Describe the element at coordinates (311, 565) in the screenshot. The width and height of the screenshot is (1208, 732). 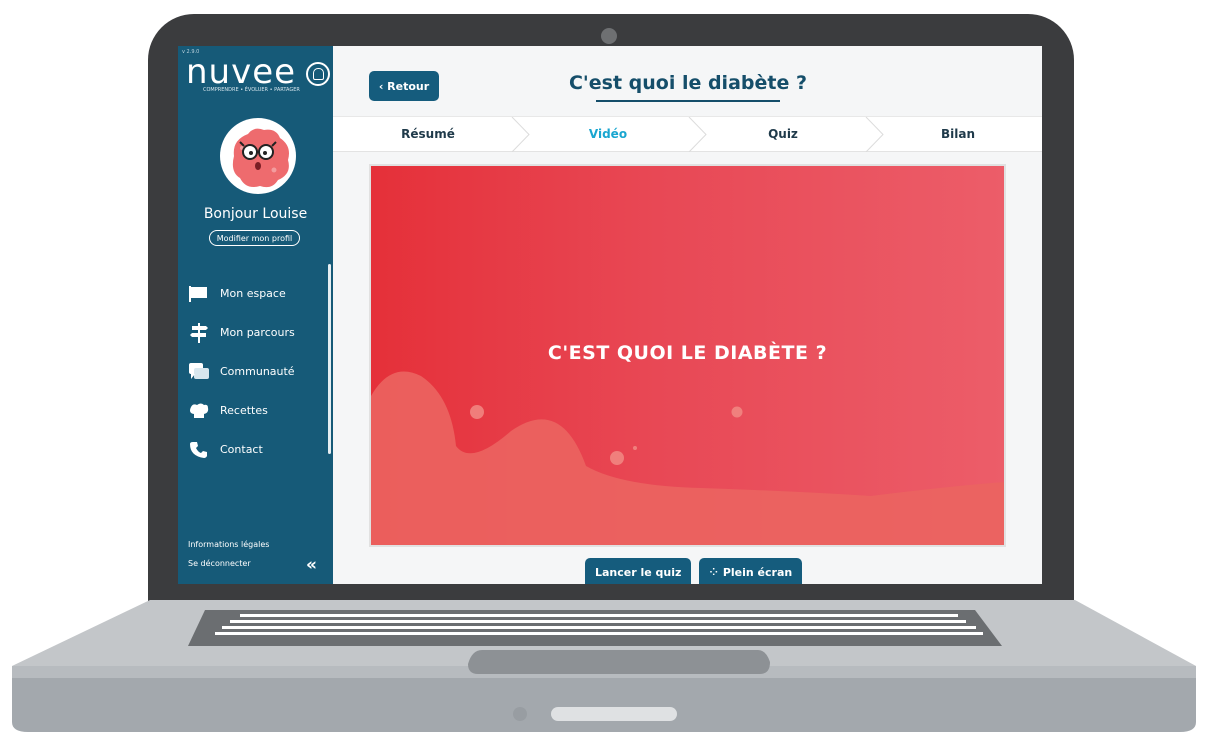
I see `collapse-sidebar-icon: «` at that location.